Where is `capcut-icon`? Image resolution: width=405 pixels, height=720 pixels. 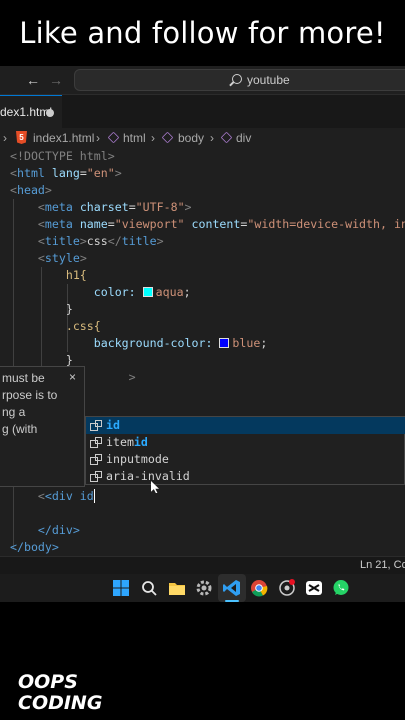
capcut-icon is located at coordinates (314, 588).